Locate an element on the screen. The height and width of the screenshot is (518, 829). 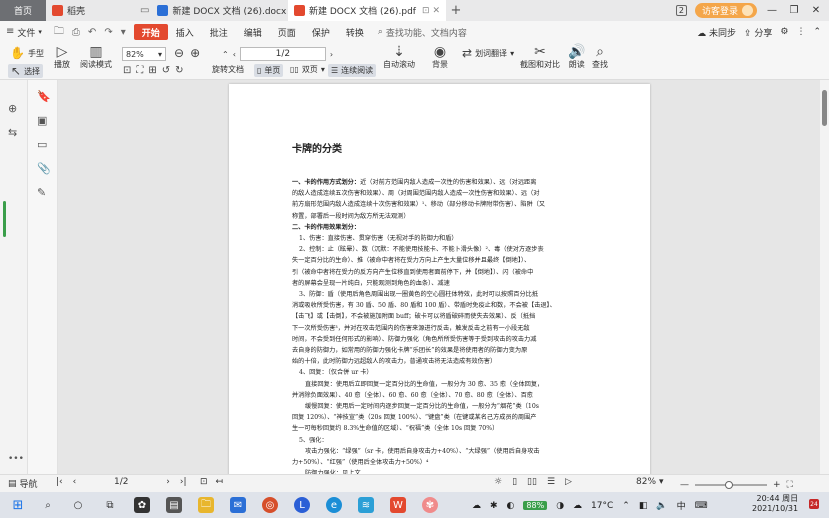
new-tab-button: + is located at coordinates (456, 10).